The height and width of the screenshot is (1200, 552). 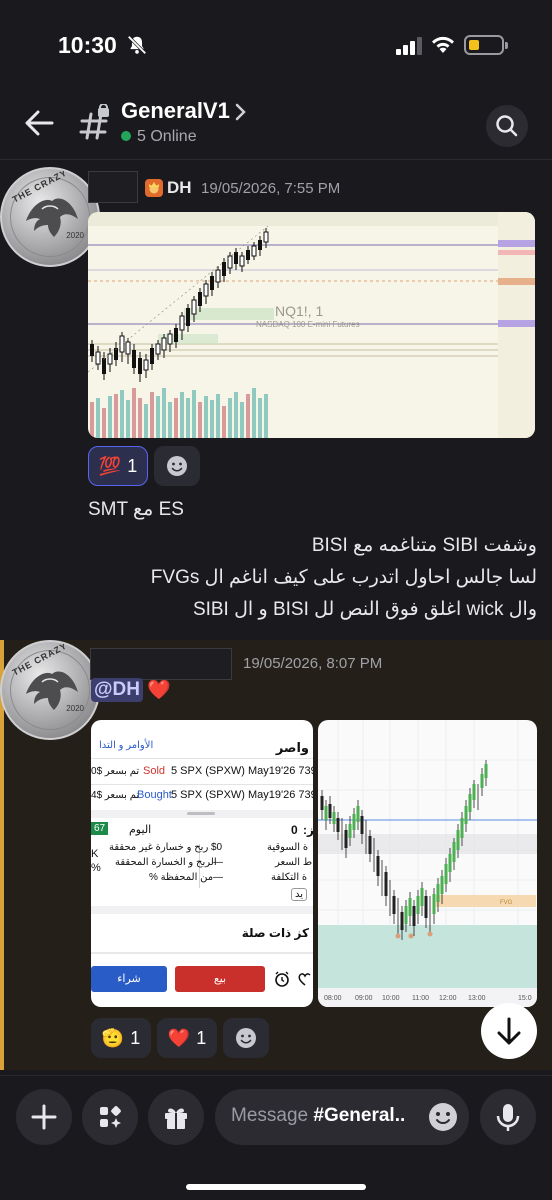 What do you see at coordinates (276, 45) in the screenshot?
I see `status-bar: 10:30` at bounding box center [276, 45].